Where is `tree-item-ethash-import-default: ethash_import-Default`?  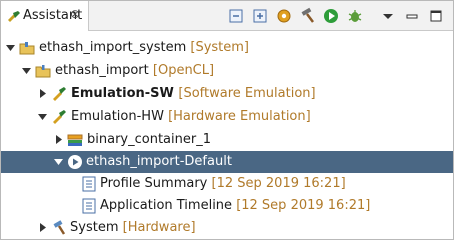 tree-item-ethash-import-default: ethash_import-Default is located at coordinates (227, 162).